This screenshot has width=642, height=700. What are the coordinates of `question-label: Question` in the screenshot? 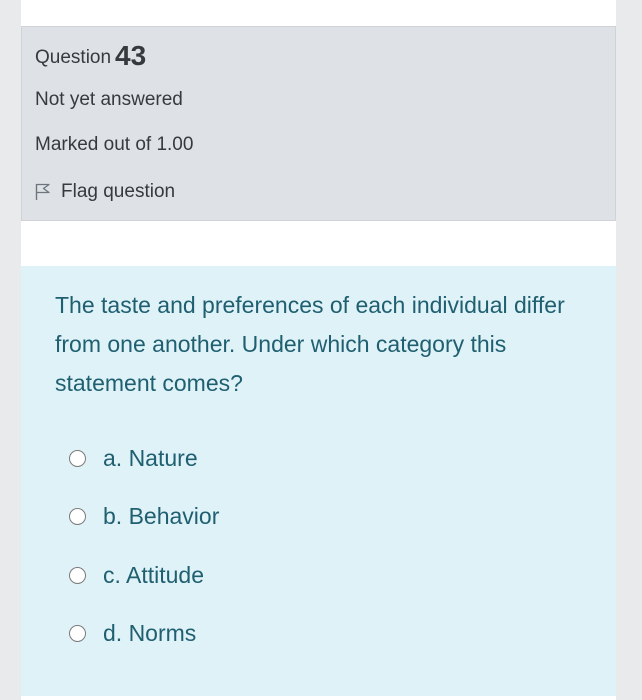 It's located at (73, 57).